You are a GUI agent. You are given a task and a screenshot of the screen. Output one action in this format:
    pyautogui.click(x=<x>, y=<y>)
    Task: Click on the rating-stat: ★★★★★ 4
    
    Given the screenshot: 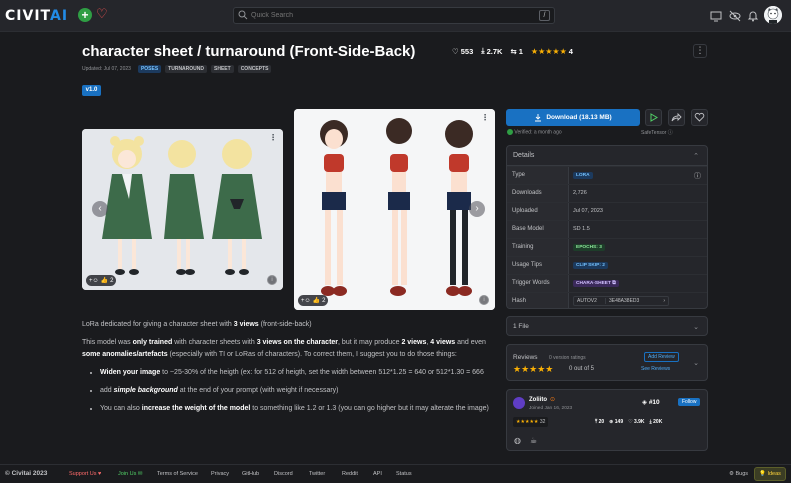 What is the action you would take?
    pyautogui.click(x=552, y=51)
    